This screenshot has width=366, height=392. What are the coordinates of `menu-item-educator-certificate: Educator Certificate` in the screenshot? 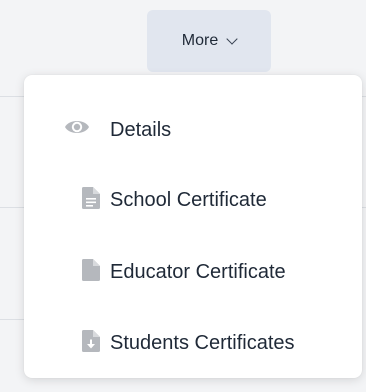 It's located at (193, 271).